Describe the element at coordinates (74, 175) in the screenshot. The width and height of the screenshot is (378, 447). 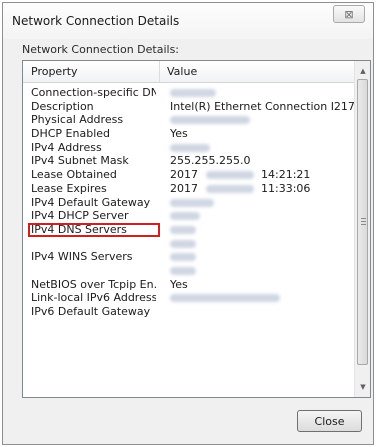
I see `property-cell: Lease Obtained` at that location.